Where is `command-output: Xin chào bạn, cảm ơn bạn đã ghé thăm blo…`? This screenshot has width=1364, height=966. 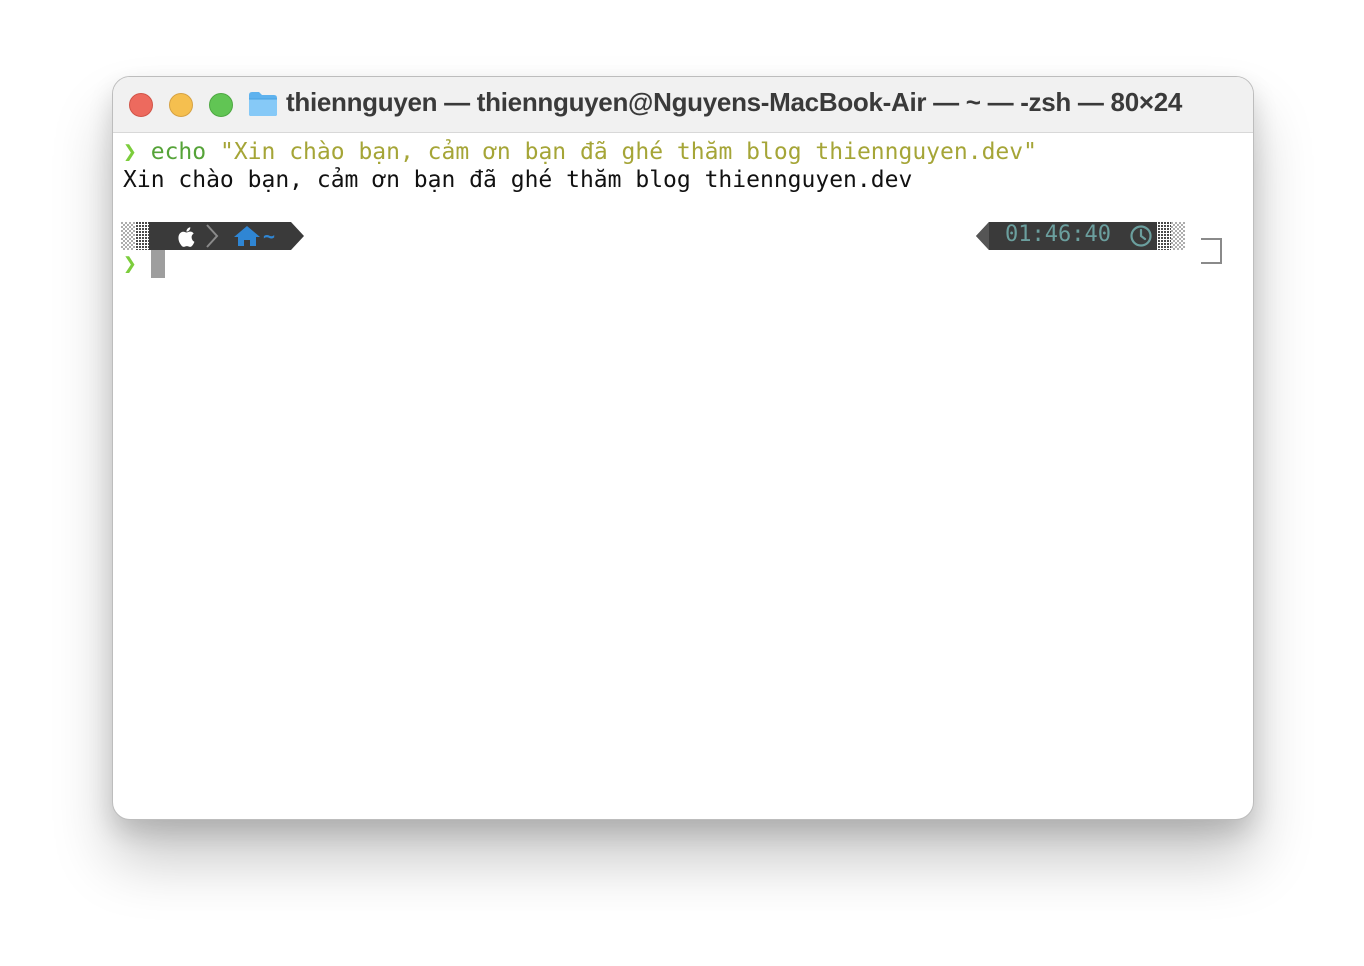
command-output: Xin chào bạn, cảm ơn bạn đã ghé thăm blo… is located at coordinates (518, 180).